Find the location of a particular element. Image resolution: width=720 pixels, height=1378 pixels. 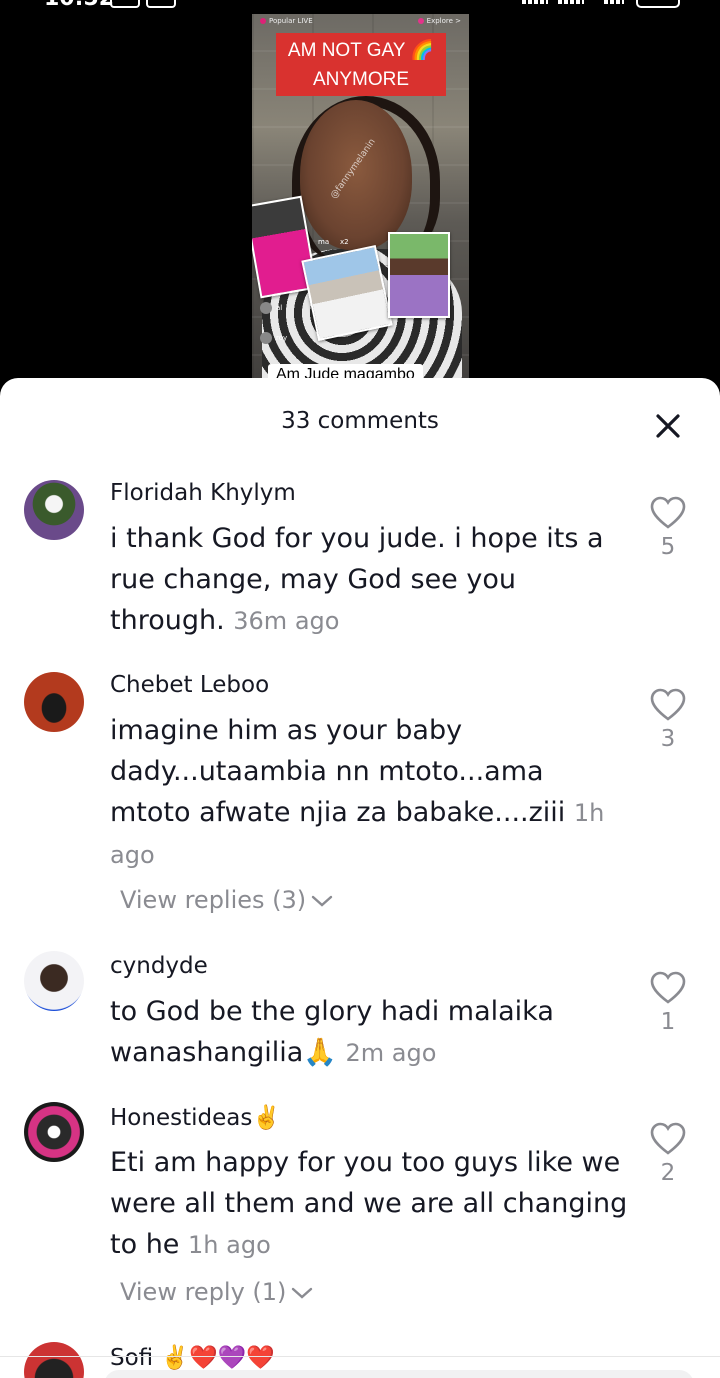

video-title-line2: ANYMORE is located at coordinates (361, 79).